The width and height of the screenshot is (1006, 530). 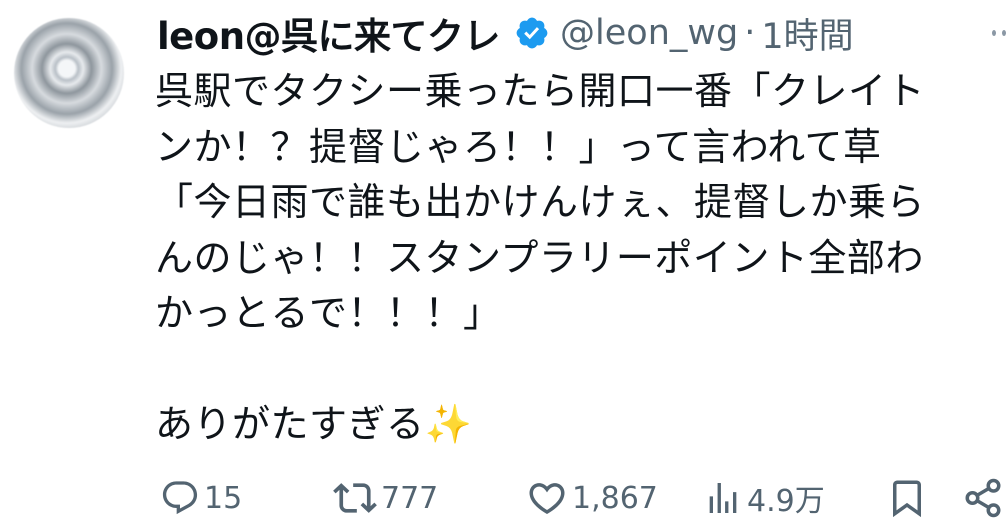 I want to click on reply-button: 15, so click(x=201, y=498).